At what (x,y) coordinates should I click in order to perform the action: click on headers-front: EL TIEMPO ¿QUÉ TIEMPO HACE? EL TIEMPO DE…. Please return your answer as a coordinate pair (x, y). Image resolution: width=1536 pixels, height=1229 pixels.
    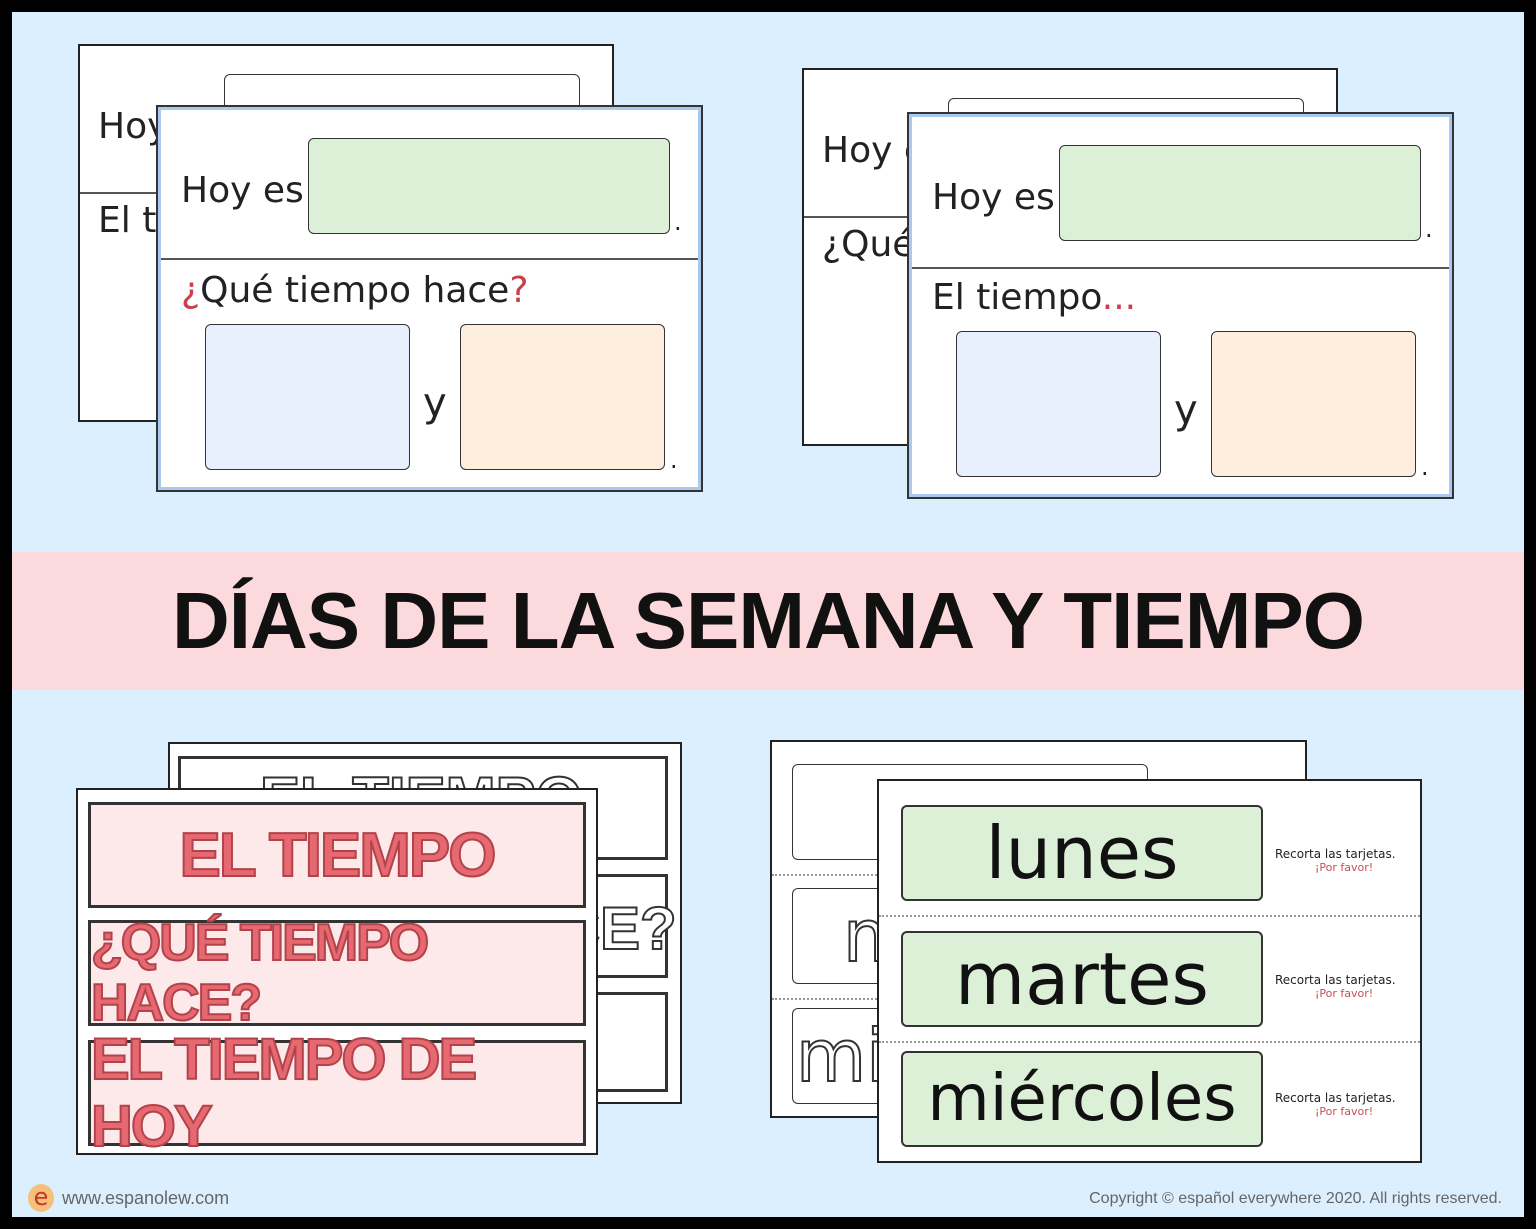
    Looking at the image, I should click on (337, 971).